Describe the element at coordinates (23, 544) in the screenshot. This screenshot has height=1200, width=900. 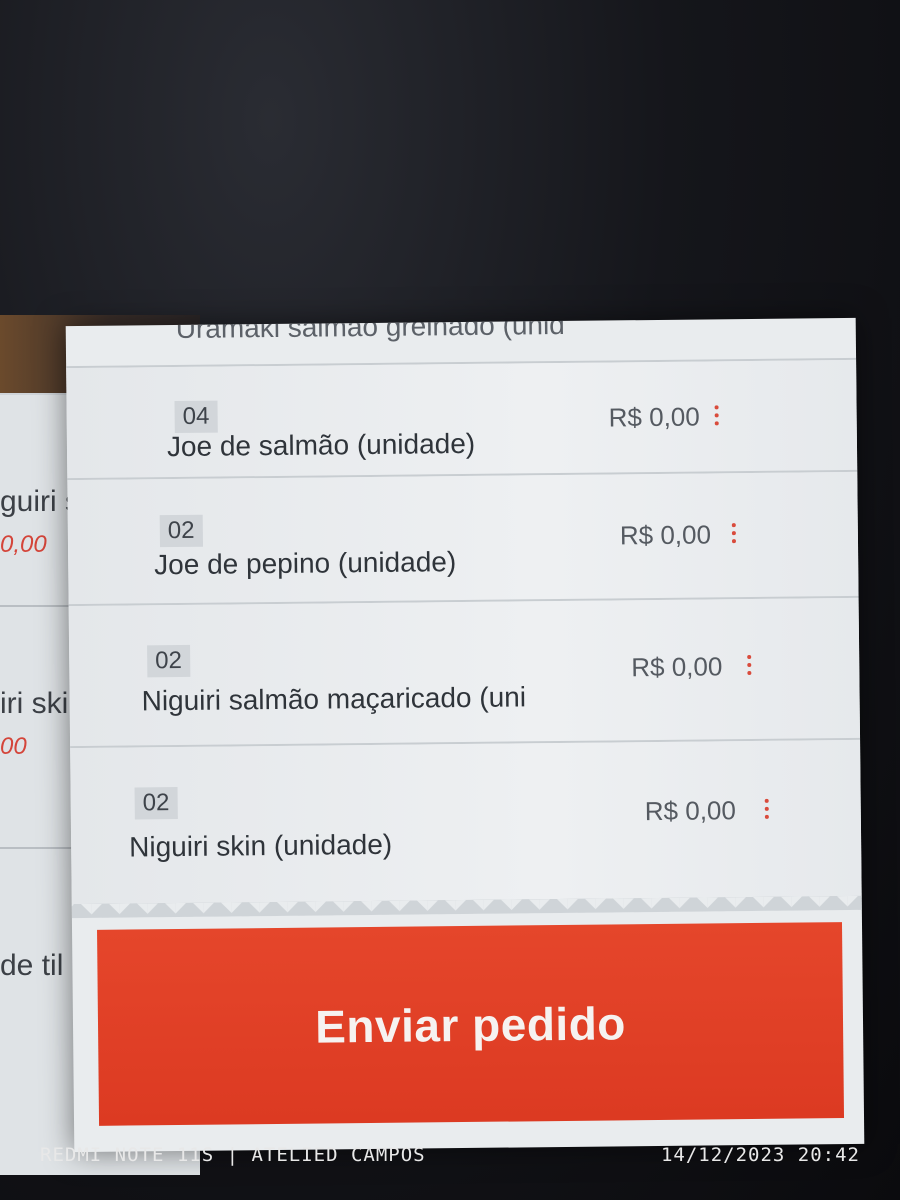
I see `background-item-price: 0,00` at that location.